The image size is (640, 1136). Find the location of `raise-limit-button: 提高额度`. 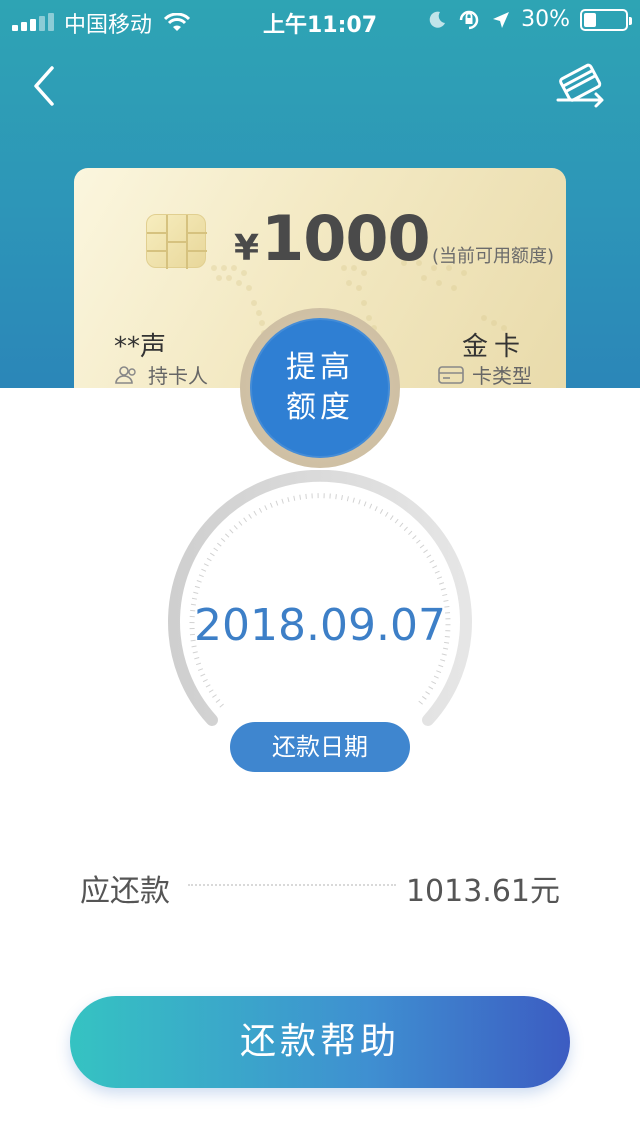

raise-limit-button: 提高额度 is located at coordinates (320, 388).